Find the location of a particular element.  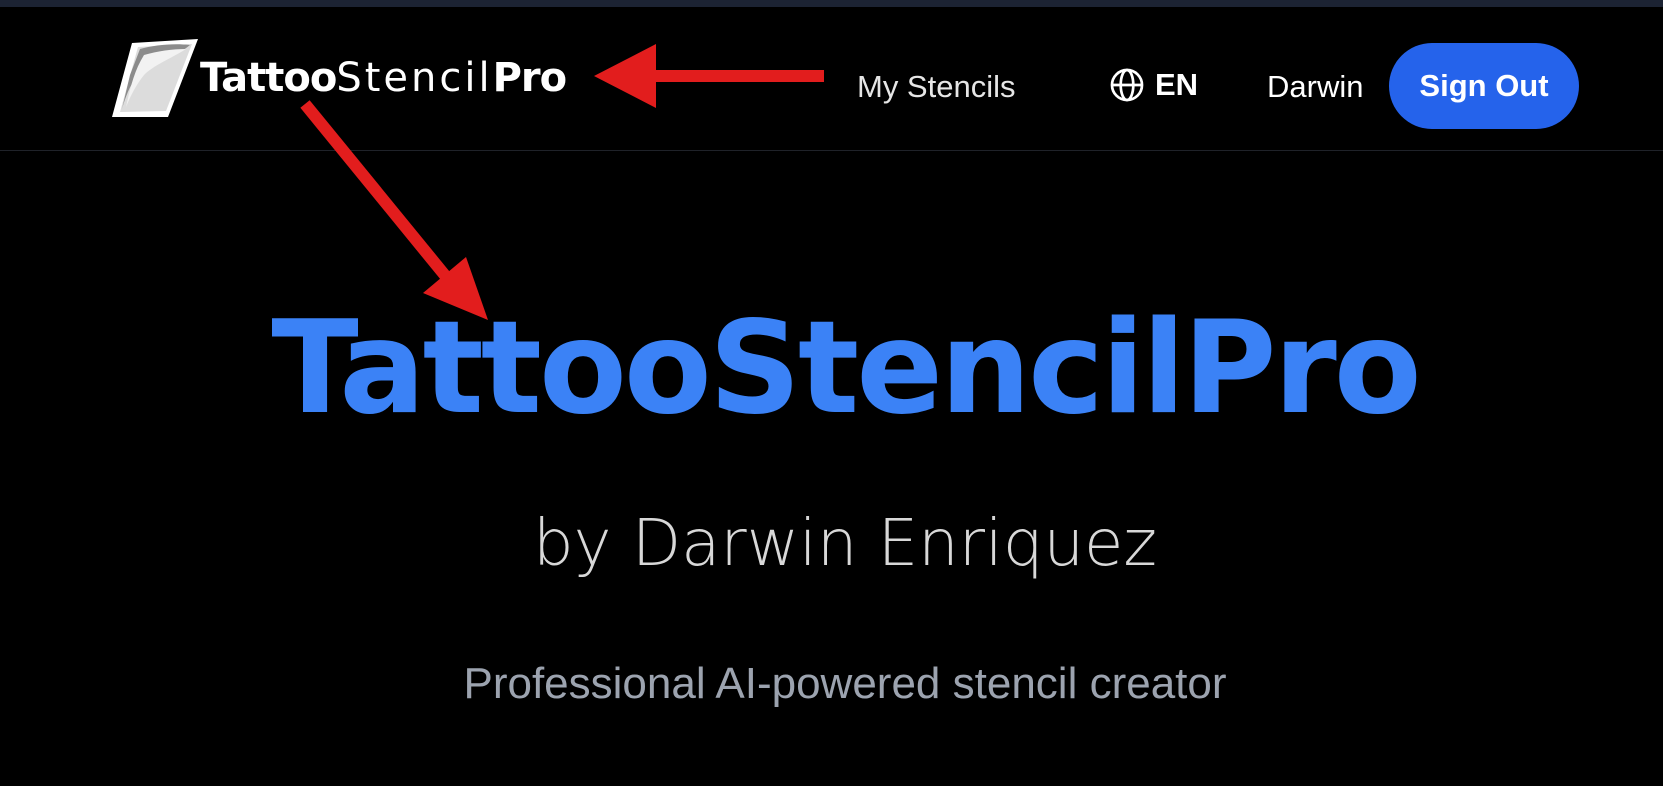

sign-out-button: Sign Out is located at coordinates (1484, 86).